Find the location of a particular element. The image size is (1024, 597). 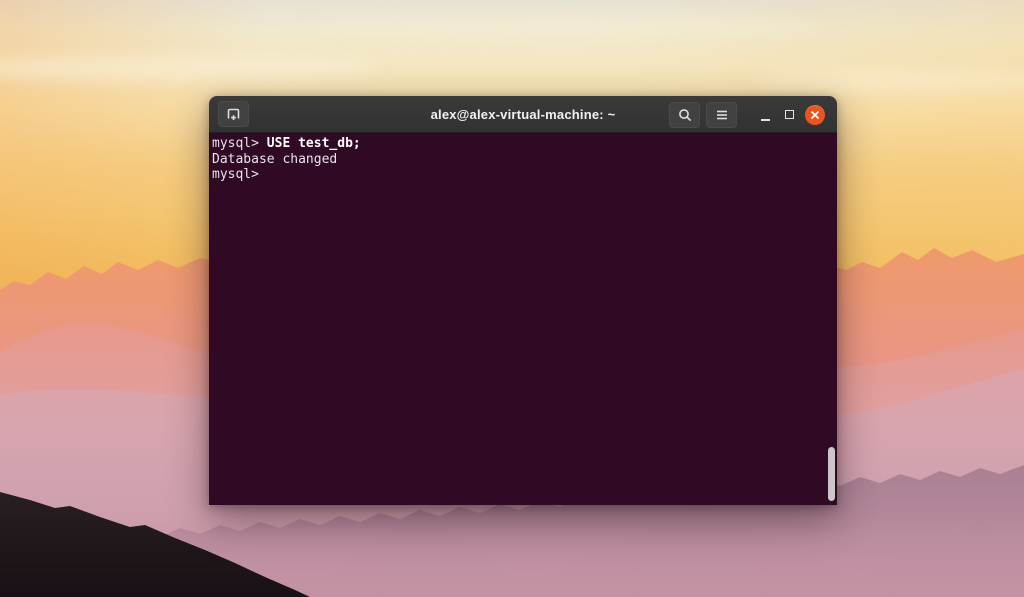

command-output: Database changed is located at coordinates (275, 159).